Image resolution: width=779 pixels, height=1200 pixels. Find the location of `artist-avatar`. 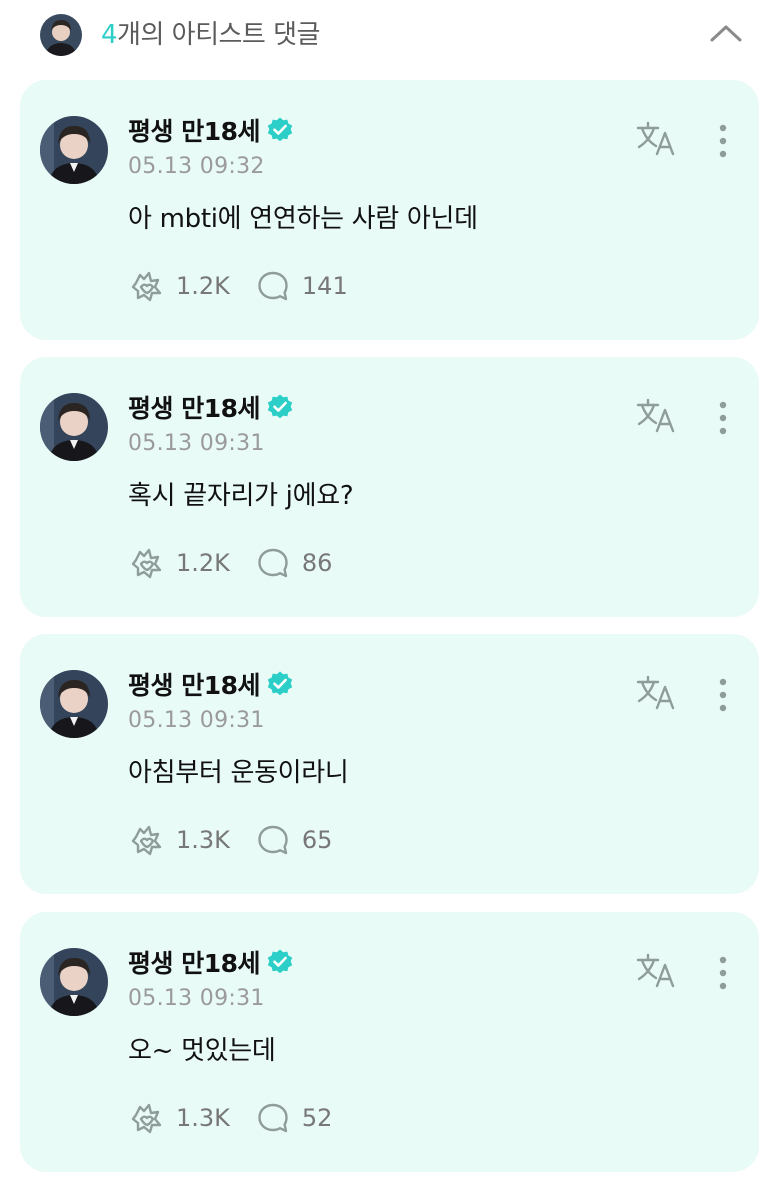

artist-avatar is located at coordinates (61, 35).